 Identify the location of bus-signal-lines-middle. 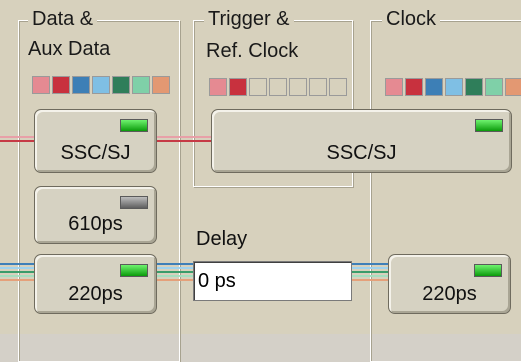
(175, 273).